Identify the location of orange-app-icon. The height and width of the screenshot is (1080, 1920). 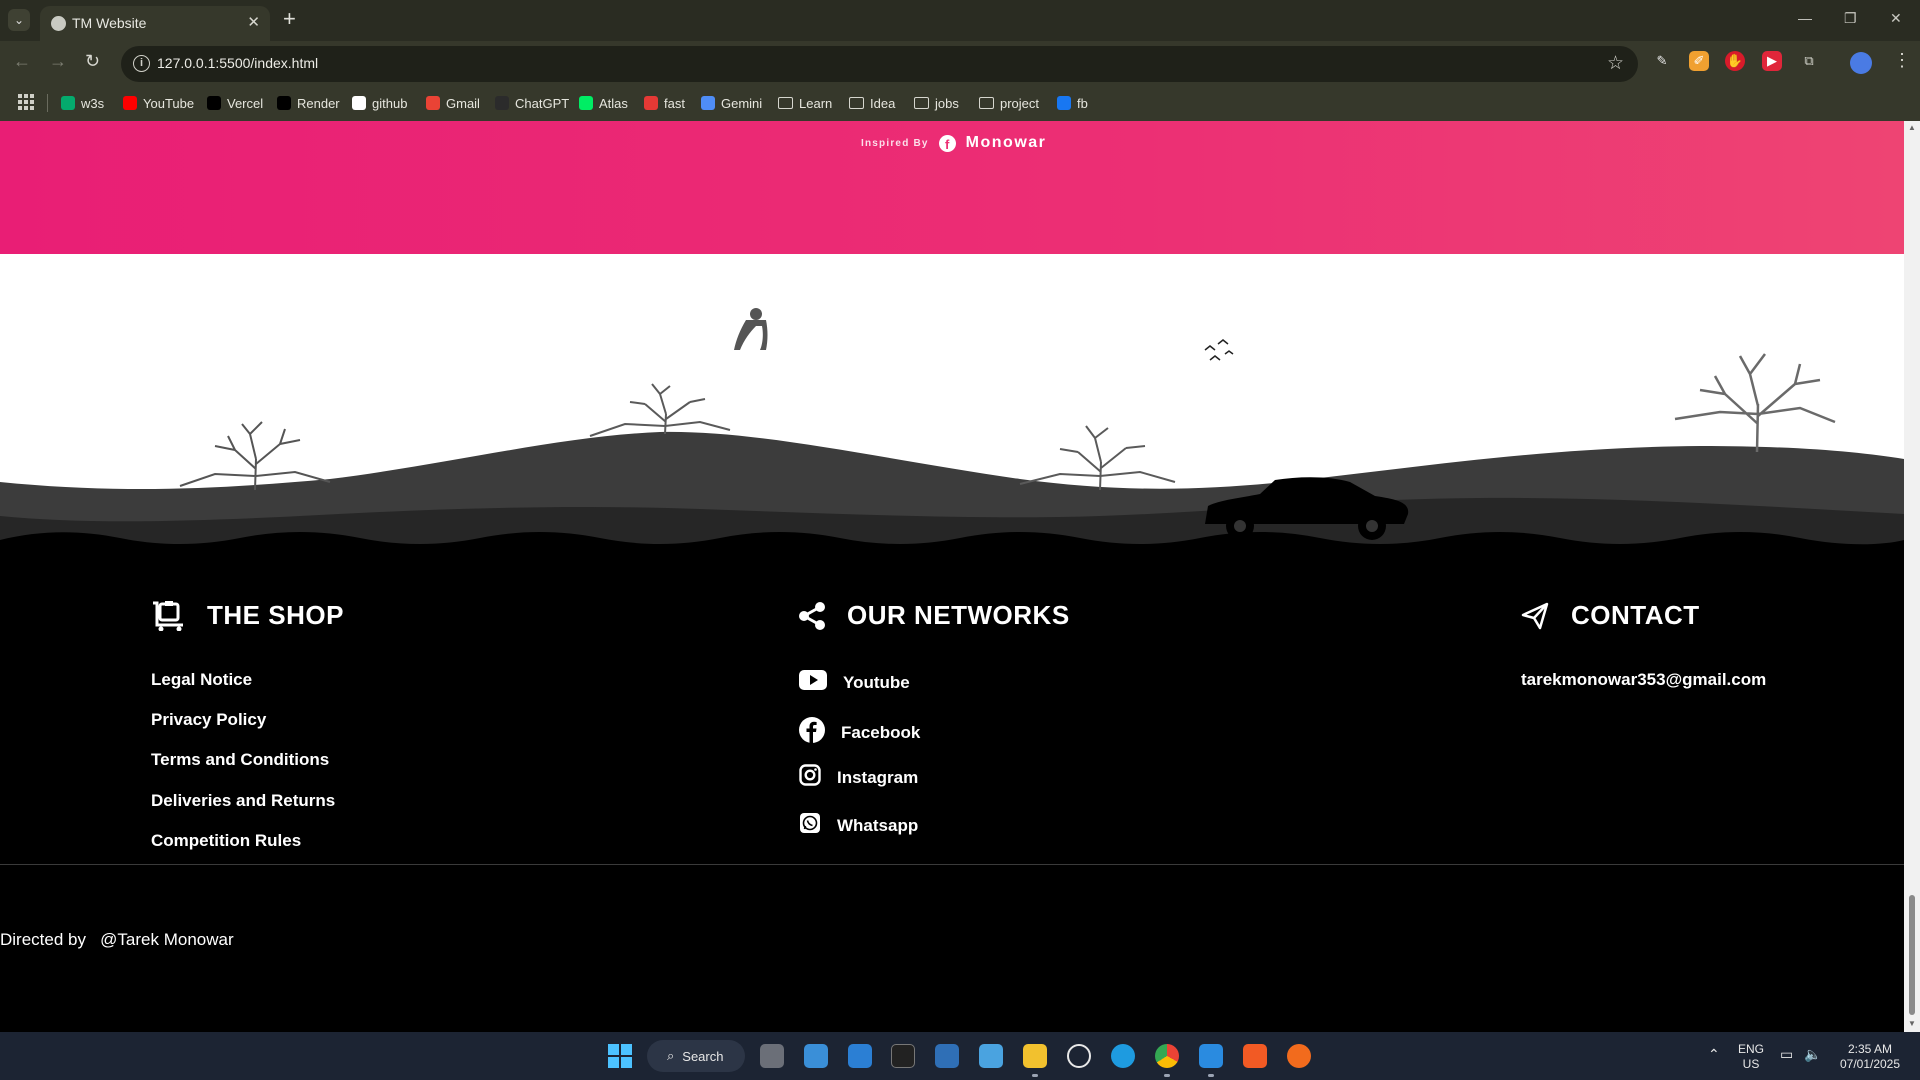
(1299, 1056).